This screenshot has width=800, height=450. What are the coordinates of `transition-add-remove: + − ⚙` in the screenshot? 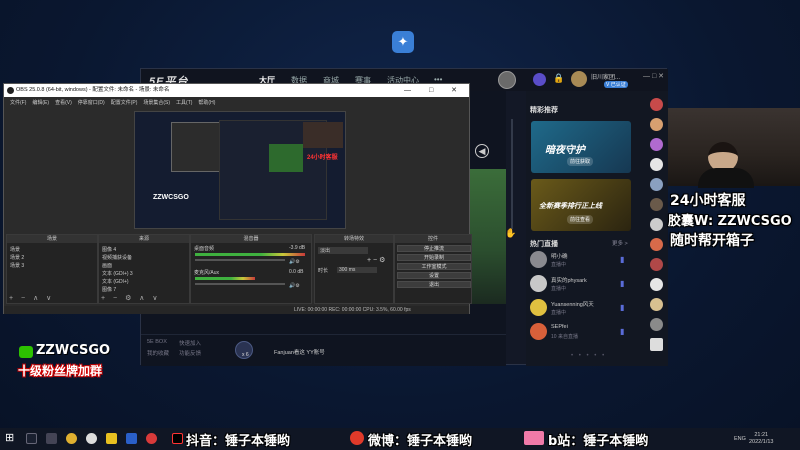 It's located at (376, 260).